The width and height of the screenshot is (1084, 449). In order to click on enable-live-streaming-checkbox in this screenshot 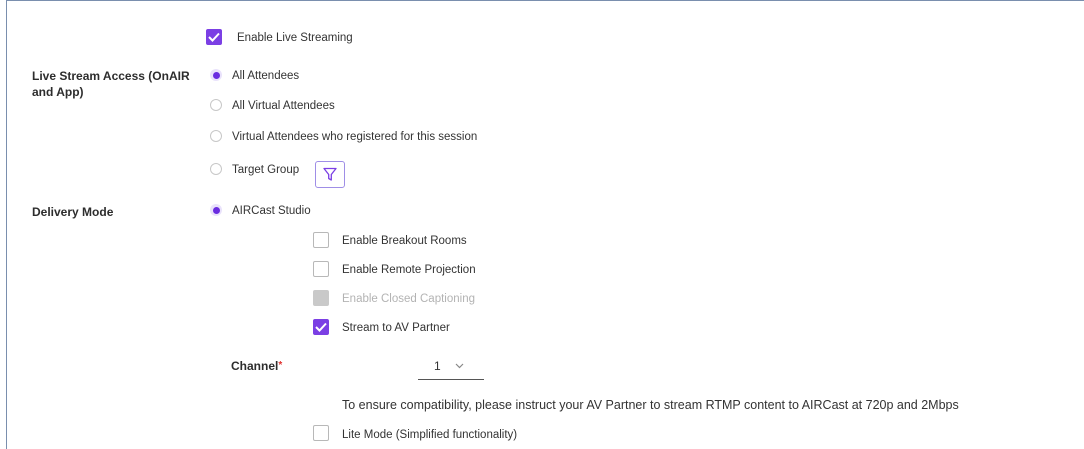, I will do `click(214, 37)`.